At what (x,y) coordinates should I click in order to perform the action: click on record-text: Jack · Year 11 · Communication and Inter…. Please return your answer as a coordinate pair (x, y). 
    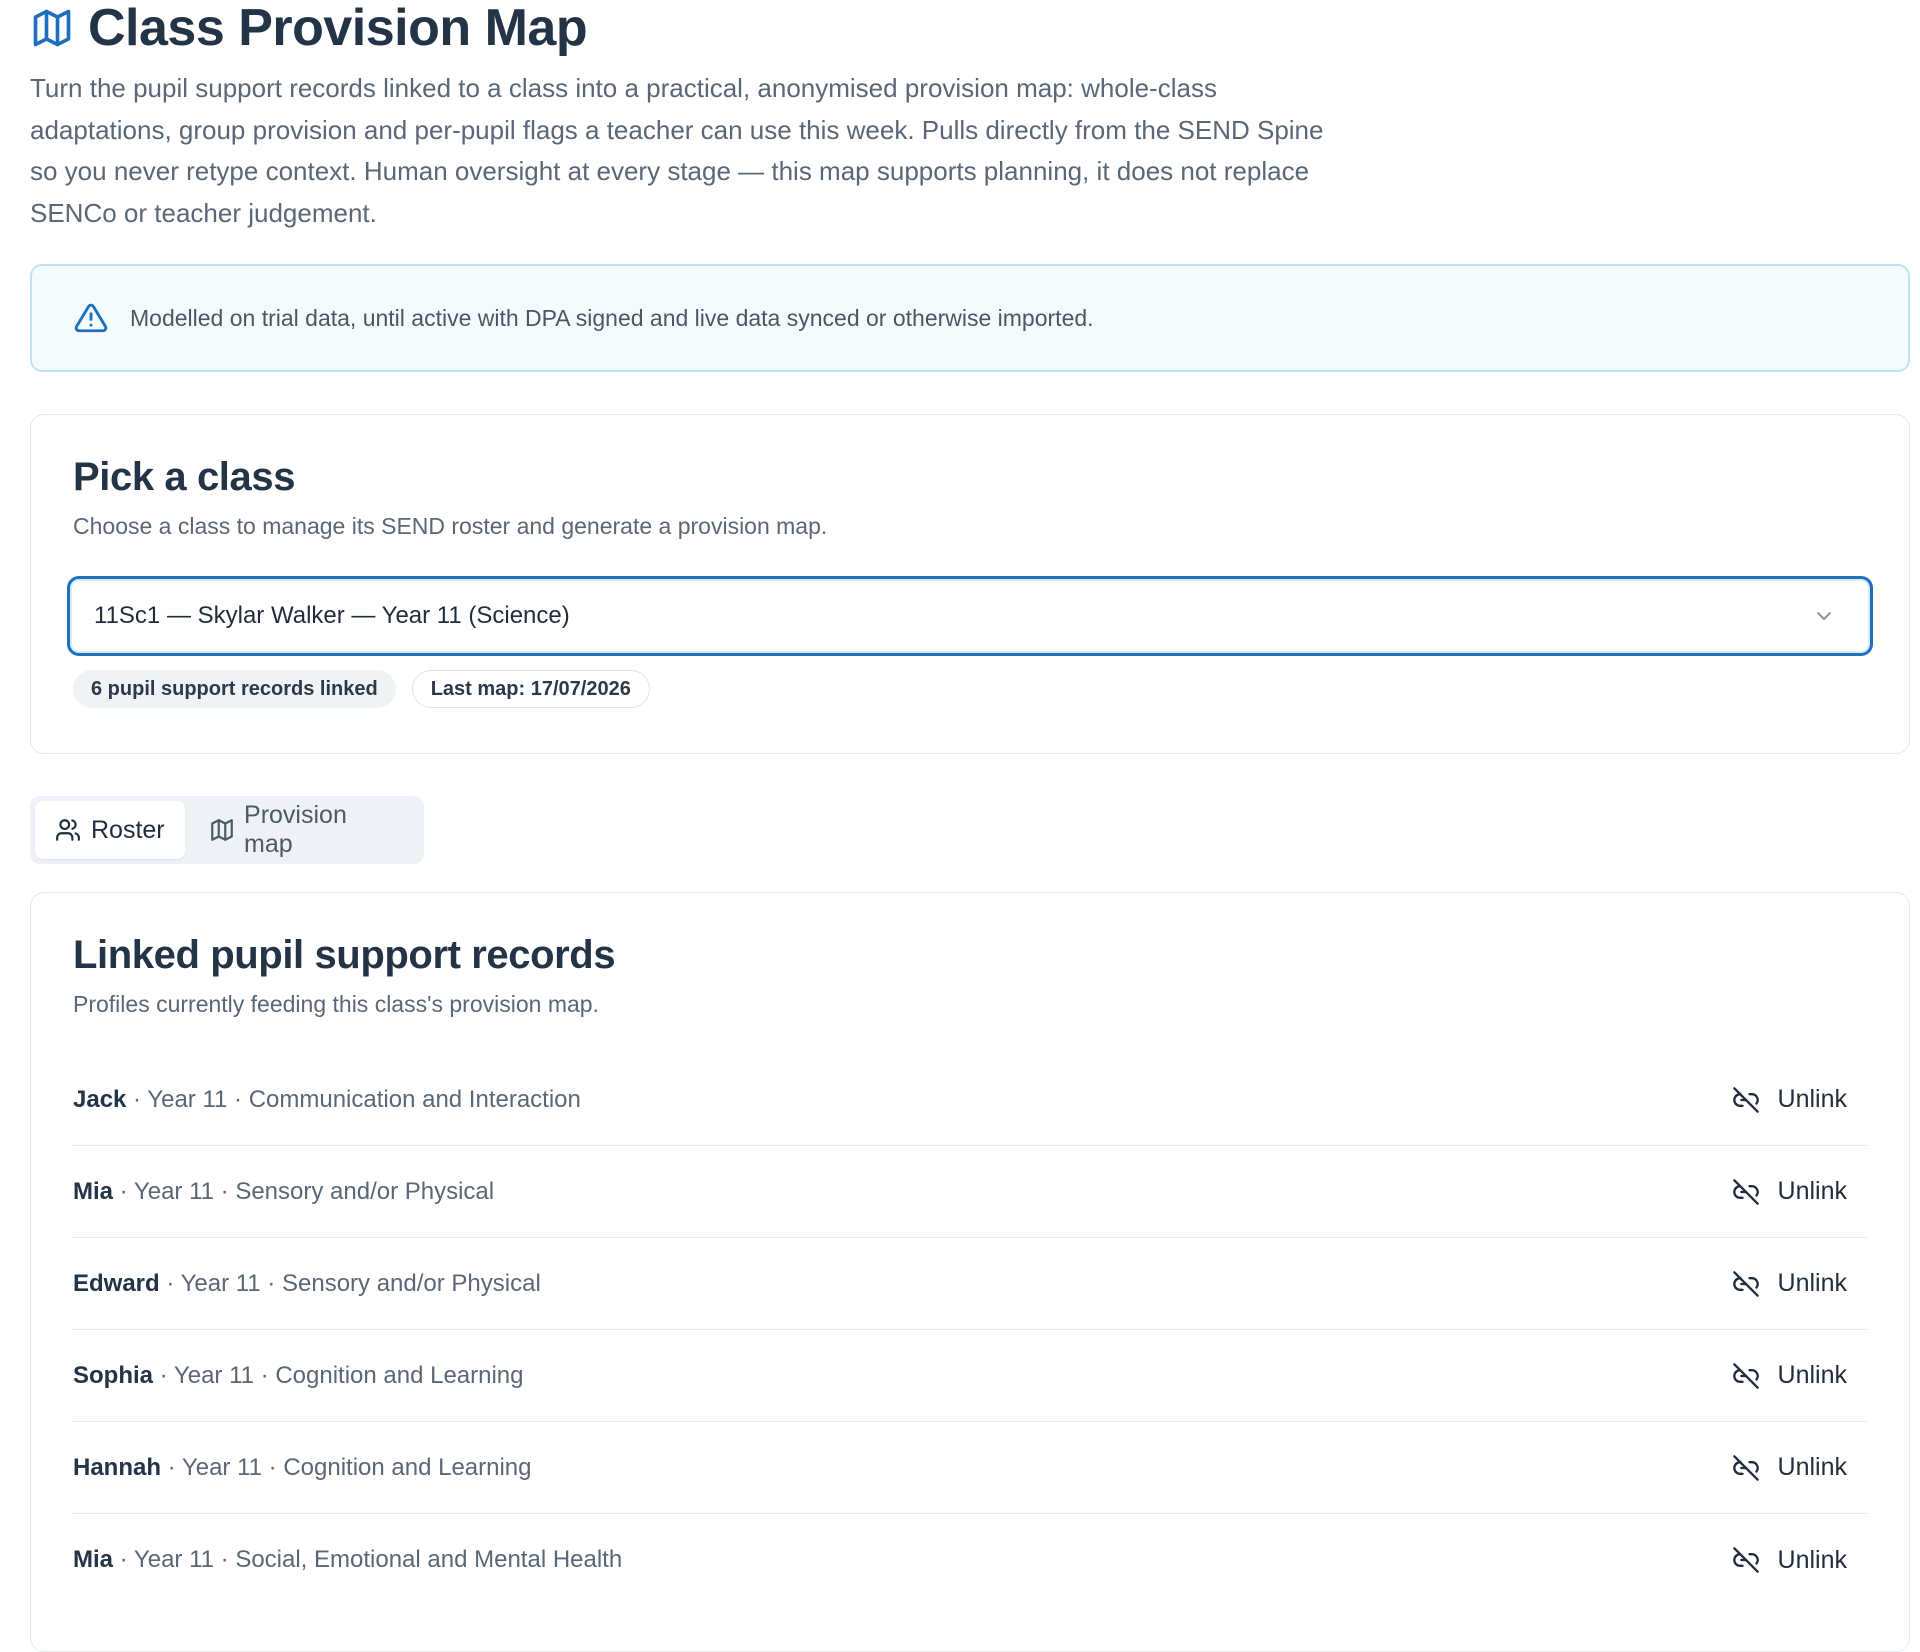
    Looking at the image, I should click on (327, 1100).